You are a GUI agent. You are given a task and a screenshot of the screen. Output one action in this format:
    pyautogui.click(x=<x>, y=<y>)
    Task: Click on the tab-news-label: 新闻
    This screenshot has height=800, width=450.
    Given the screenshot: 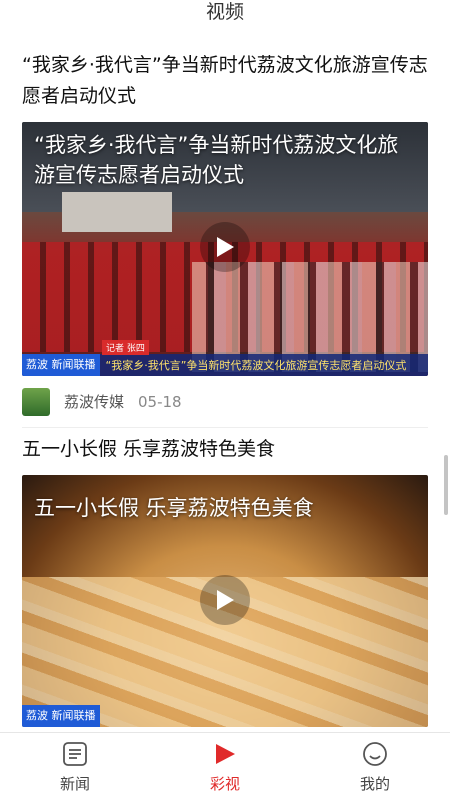 What is the action you would take?
    pyautogui.click(x=74, y=784)
    